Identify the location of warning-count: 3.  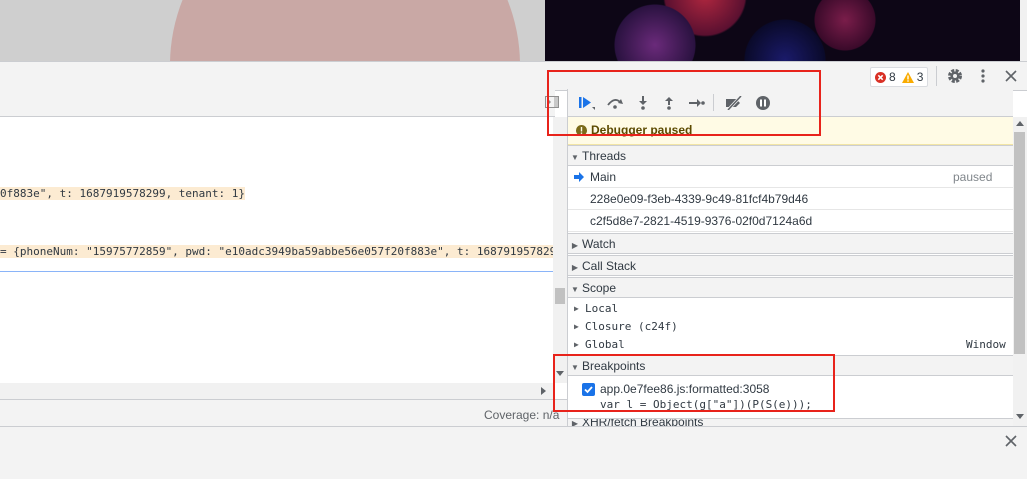
(920, 77).